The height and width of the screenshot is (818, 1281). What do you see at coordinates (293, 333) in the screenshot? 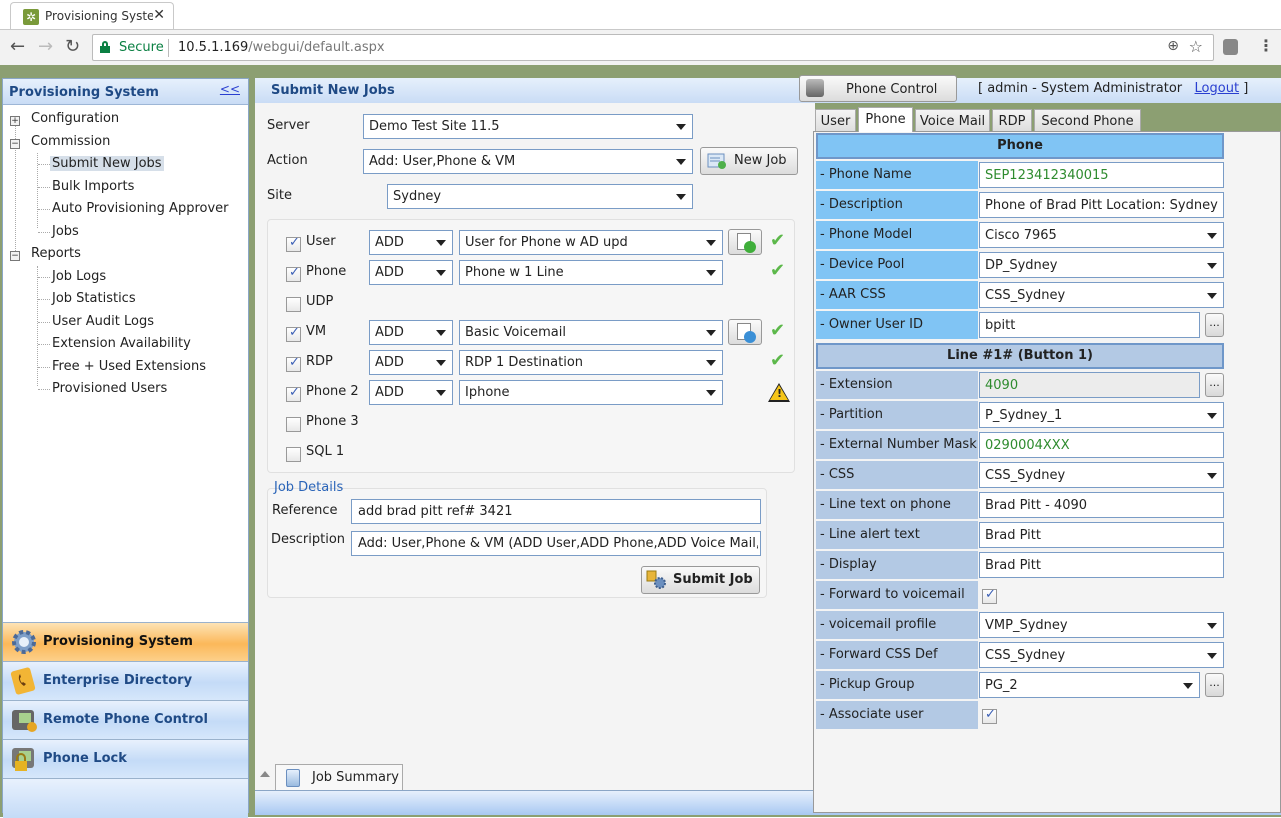
I see `vm-checkbox` at bounding box center [293, 333].